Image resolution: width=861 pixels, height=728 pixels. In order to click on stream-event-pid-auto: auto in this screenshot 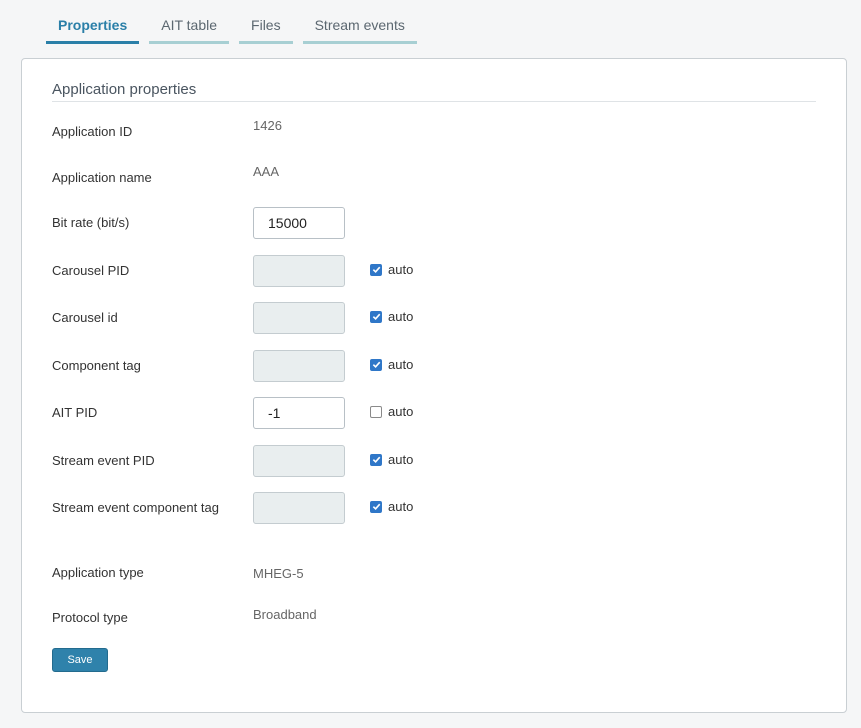, I will do `click(391, 459)`.